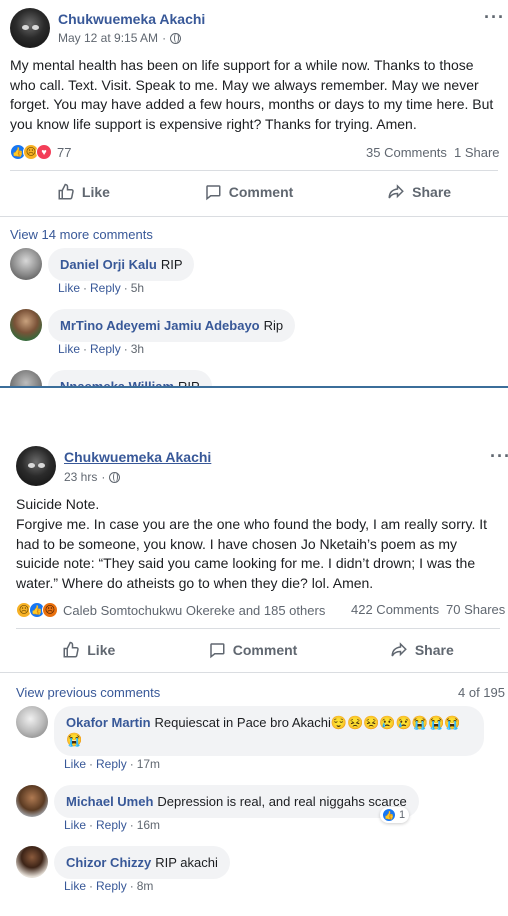 Image resolution: width=508 pixels, height=916 pixels. I want to click on view-more-comments-link: View 14 more comments, so click(81, 234).